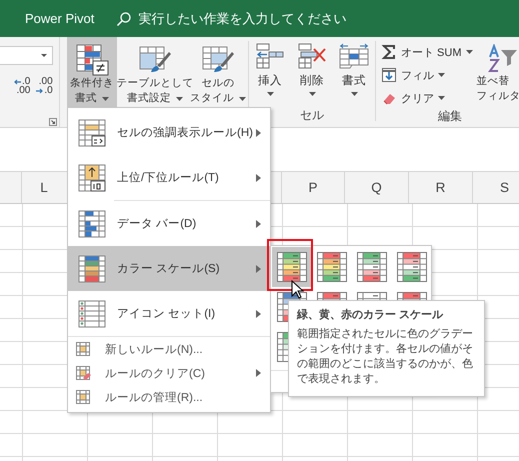 The height and width of the screenshot is (461, 519). I want to click on tooltip-text: 範囲指定されたセルに色のグラデーションを付けます。各セルの値がその範囲のどこに該当するのかが、色で表現されます。, so click(385, 357).